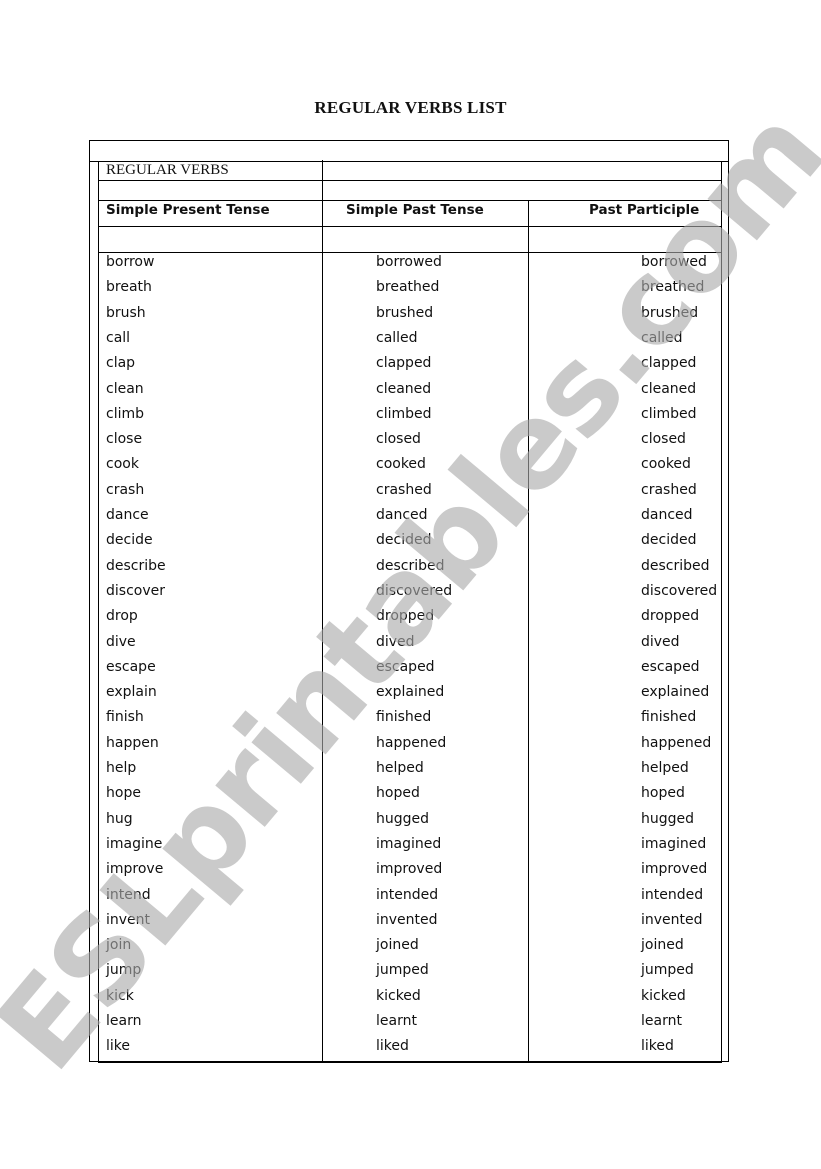  Describe the element at coordinates (644, 210) in the screenshot. I see `column-header-participle: Past Participle` at that location.